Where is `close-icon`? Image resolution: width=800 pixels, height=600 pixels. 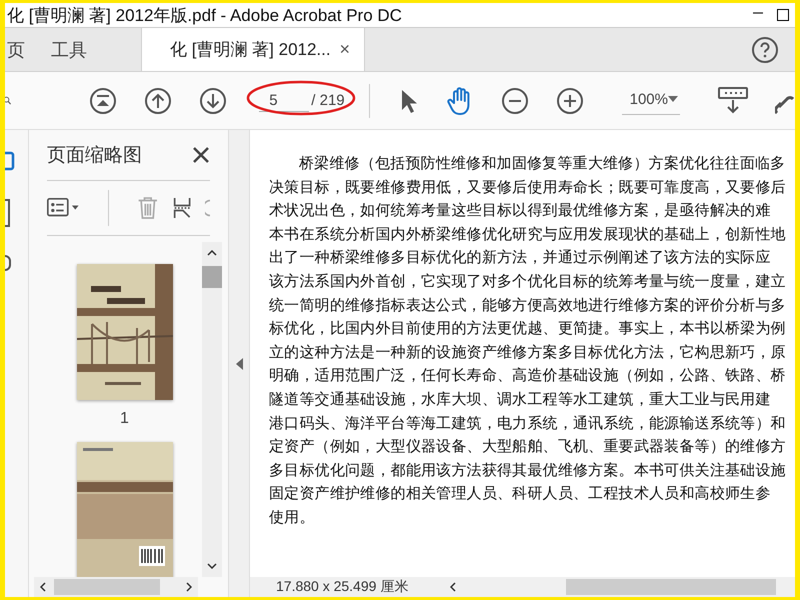
close-icon is located at coordinates (201, 155).